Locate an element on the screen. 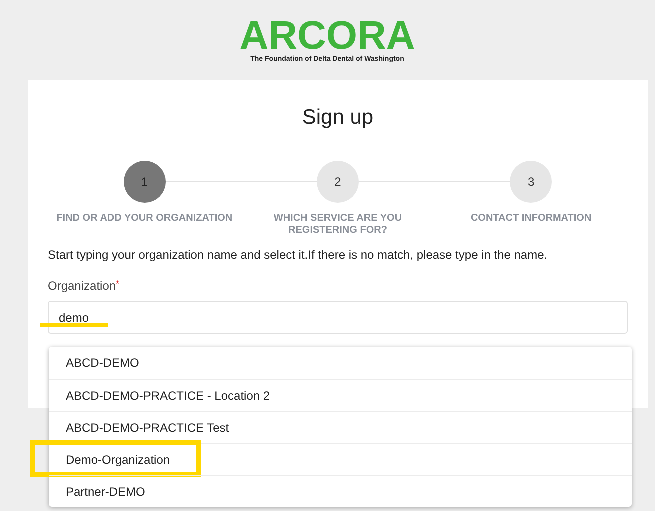 The width and height of the screenshot is (655, 511). dropdown-option: Partner-DEMO is located at coordinates (340, 491).